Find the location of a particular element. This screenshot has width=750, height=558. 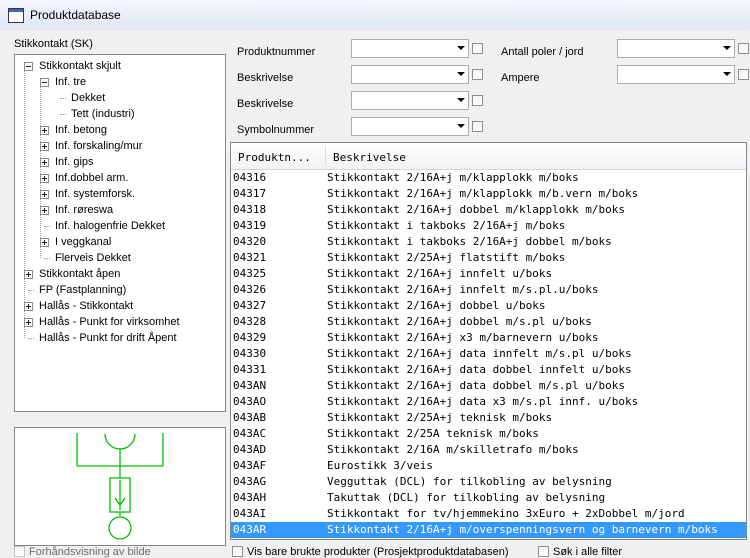

preview-checkbox is located at coordinates (19, 551).